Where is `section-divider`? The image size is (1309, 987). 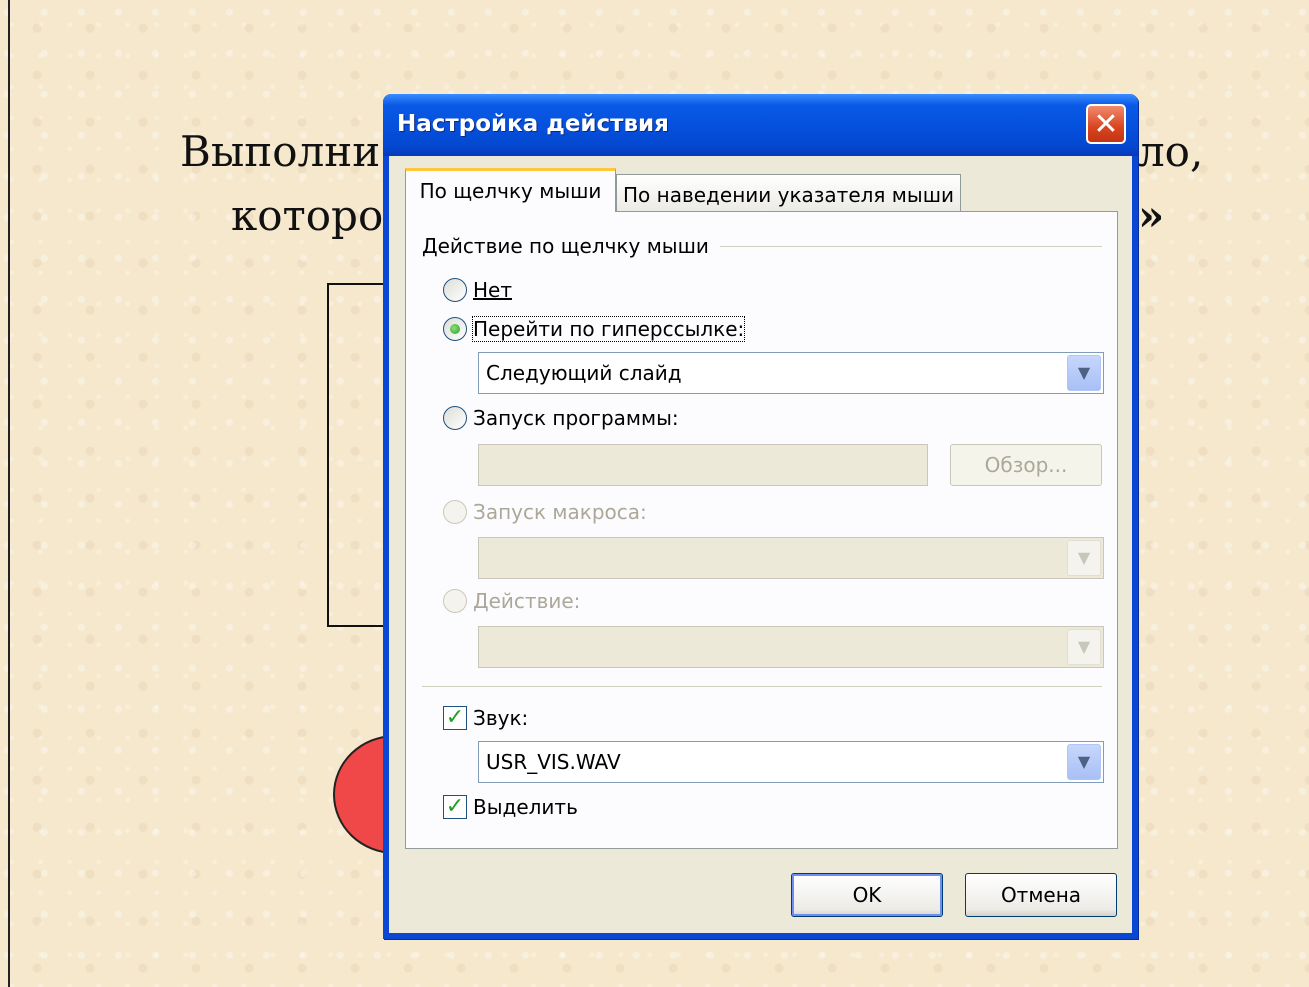
section-divider is located at coordinates (762, 686).